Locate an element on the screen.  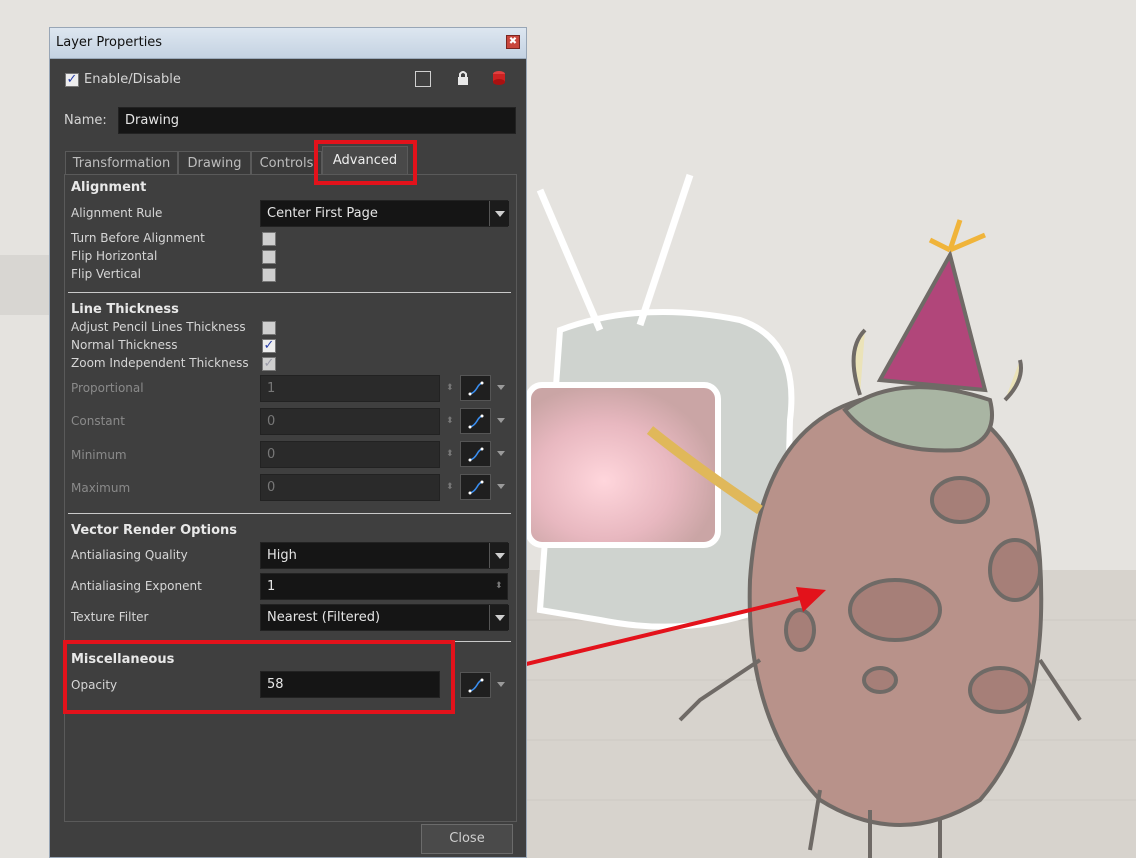
window-title: Layer Properties is located at coordinates (109, 42).